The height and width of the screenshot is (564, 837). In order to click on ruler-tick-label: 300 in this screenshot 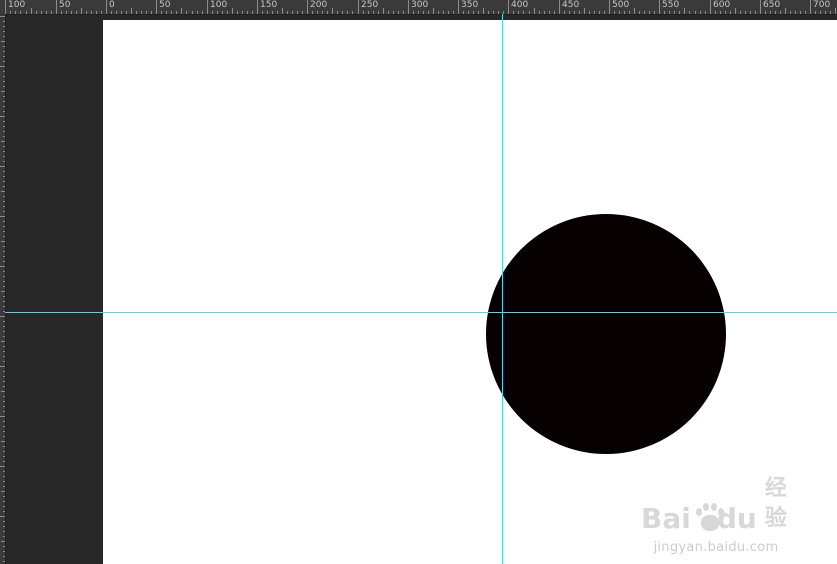, I will do `click(420, 5)`.